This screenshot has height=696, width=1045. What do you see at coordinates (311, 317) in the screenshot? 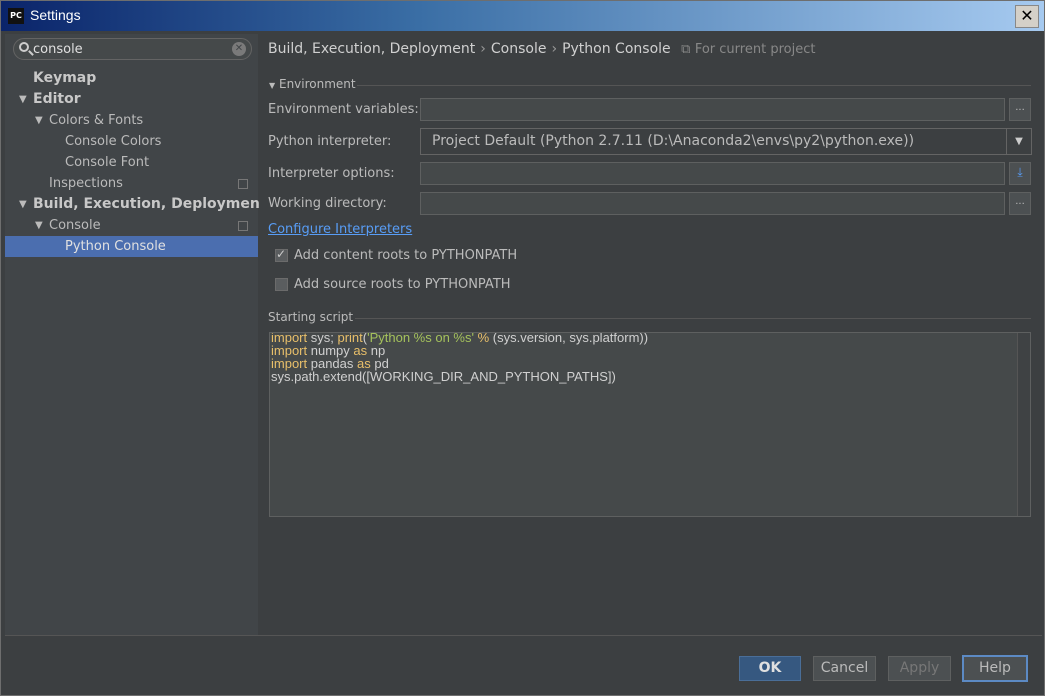
I see `starting-script-label: Starting script` at bounding box center [311, 317].